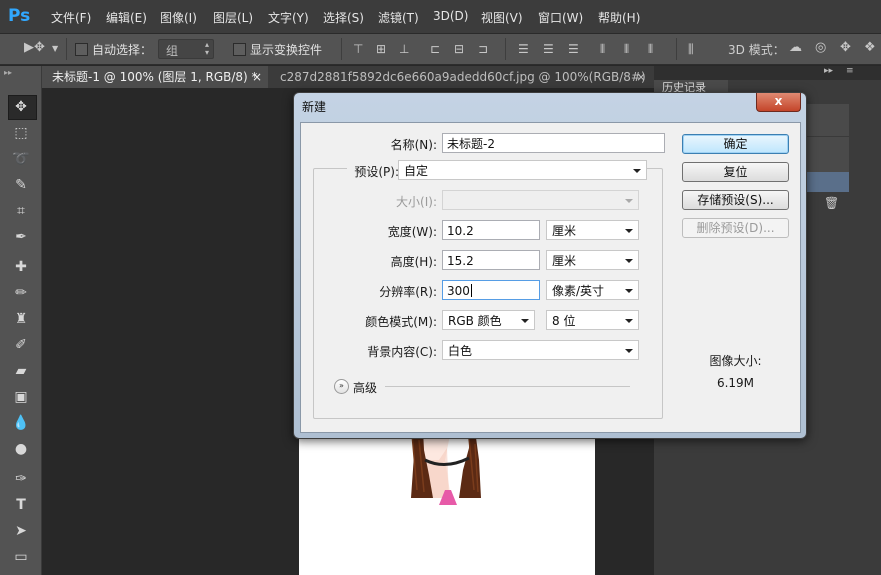 The width and height of the screenshot is (881, 575). Describe the element at coordinates (21, 505) in the screenshot. I see `type-tool-icon: T` at that location.